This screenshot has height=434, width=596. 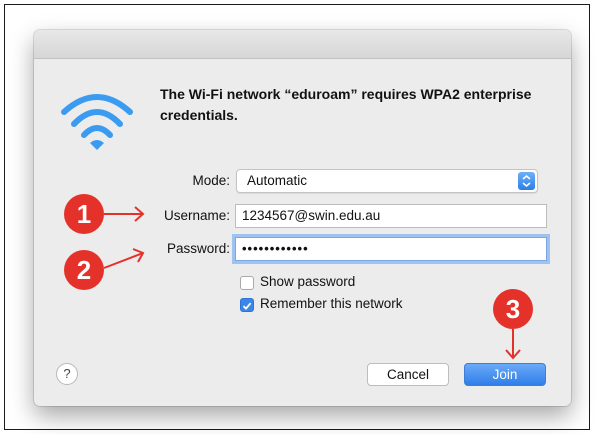 I want to click on username-field: 1234567@swin.edu.au, so click(x=391, y=216).